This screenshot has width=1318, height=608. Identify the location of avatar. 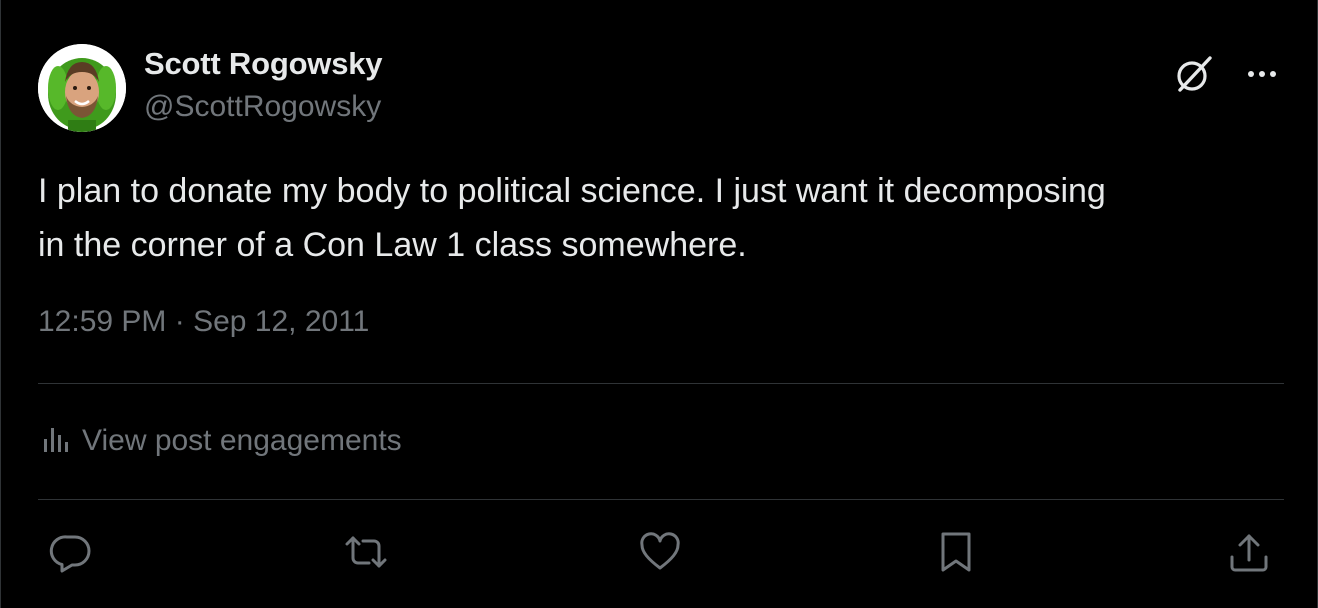
(82, 88).